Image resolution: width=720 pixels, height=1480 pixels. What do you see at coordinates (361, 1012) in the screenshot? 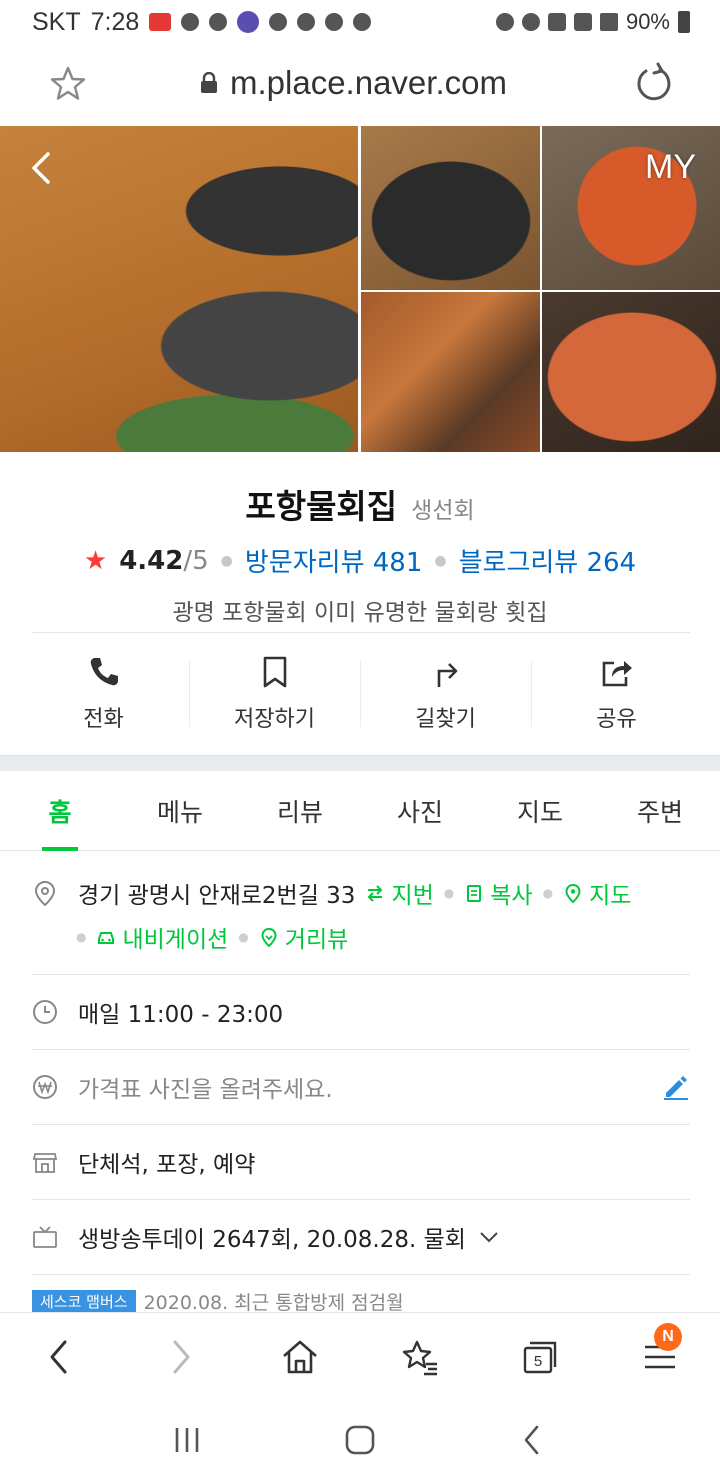
I see `hours-row: 매일 11:00 - 23:00` at bounding box center [361, 1012].